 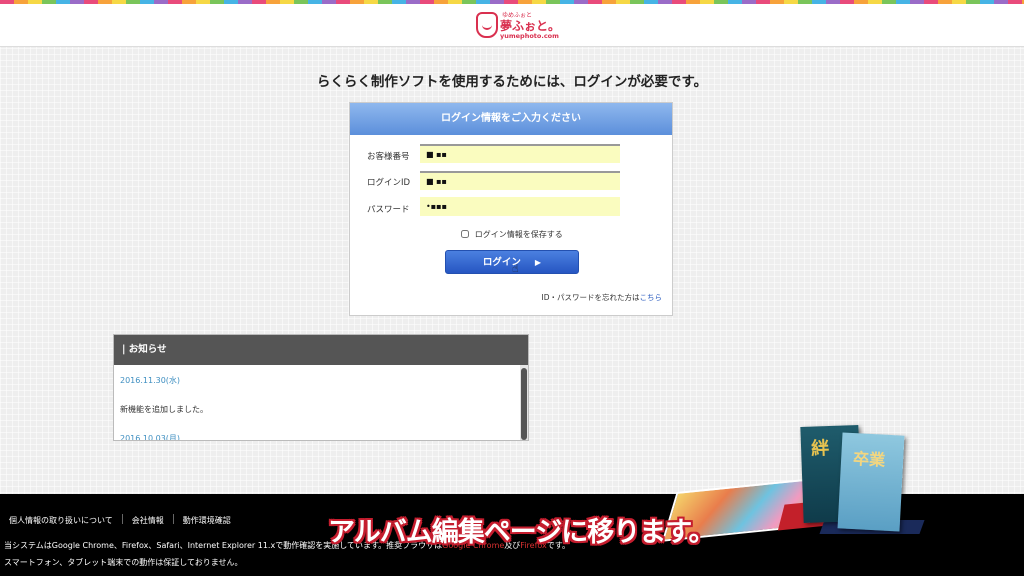 What do you see at coordinates (590, 297) in the screenshot?
I see `forgot-text: ID・パスワードを忘れた方は` at bounding box center [590, 297].